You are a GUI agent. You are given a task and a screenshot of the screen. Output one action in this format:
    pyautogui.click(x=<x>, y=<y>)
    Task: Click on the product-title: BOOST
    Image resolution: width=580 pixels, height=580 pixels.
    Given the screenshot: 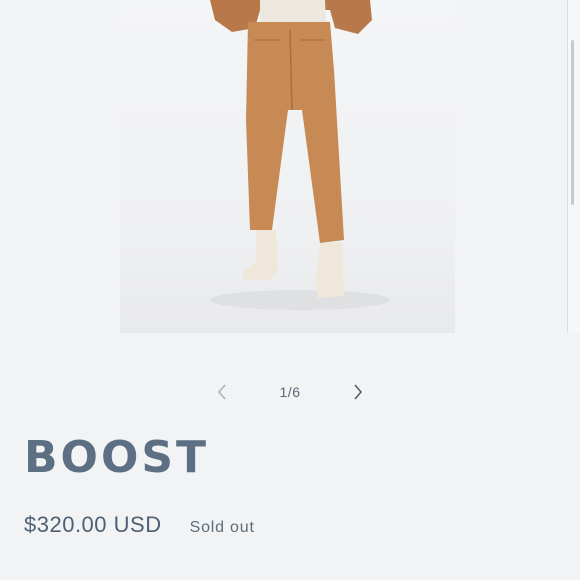 What is the action you would take?
    pyautogui.click(x=117, y=457)
    